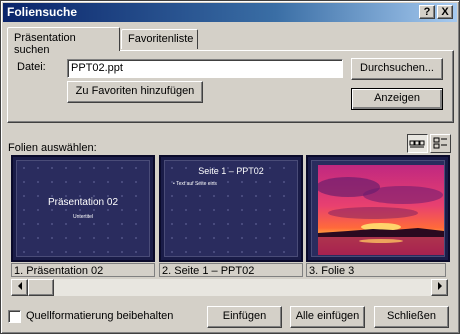 The height and width of the screenshot is (334, 460). I want to click on file-label: Datei:, so click(31, 67).